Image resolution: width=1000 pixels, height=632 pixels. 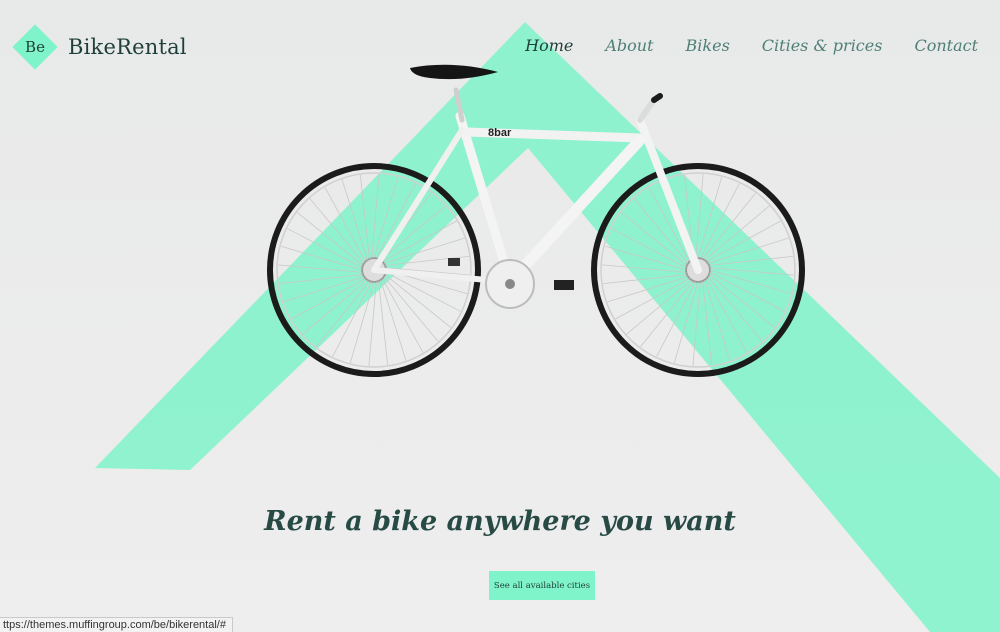 What do you see at coordinates (500, 133) in the screenshot?
I see `bike-brand-label: 8bar` at bounding box center [500, 133].